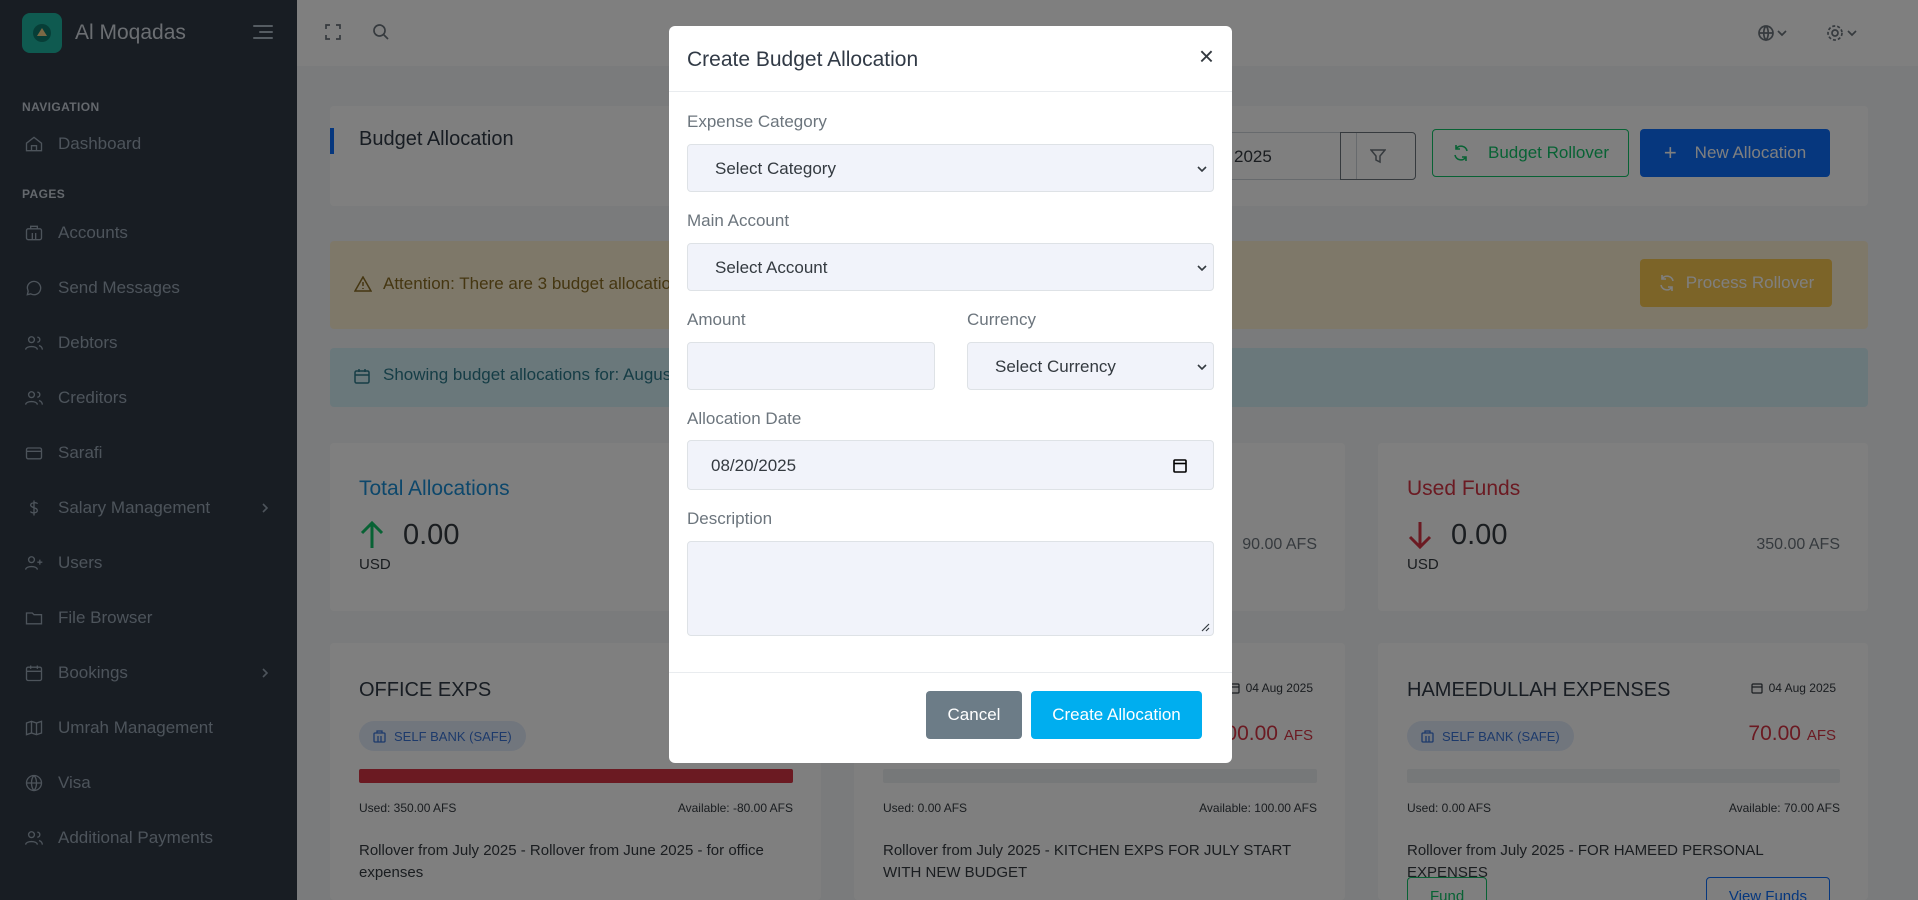  Describe the element at coordinates (730, 518) in the screenshot. I see `description-label: Description` at that location.